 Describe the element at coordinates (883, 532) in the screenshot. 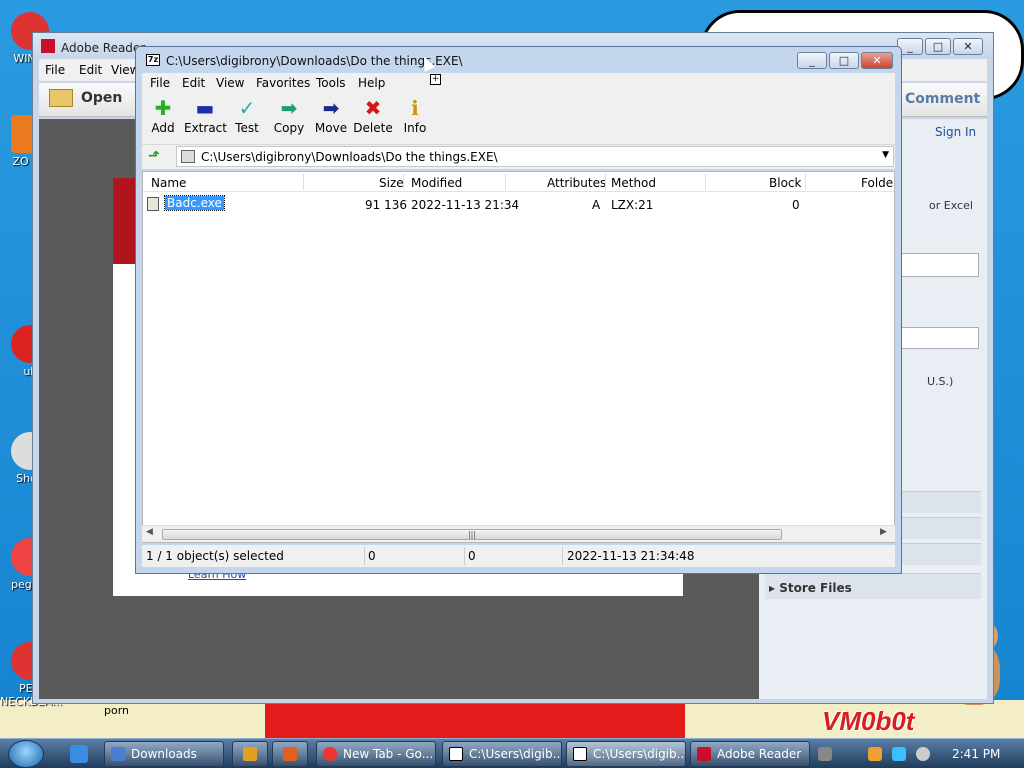

I see `scroll-right-icon: ▶` at that location.